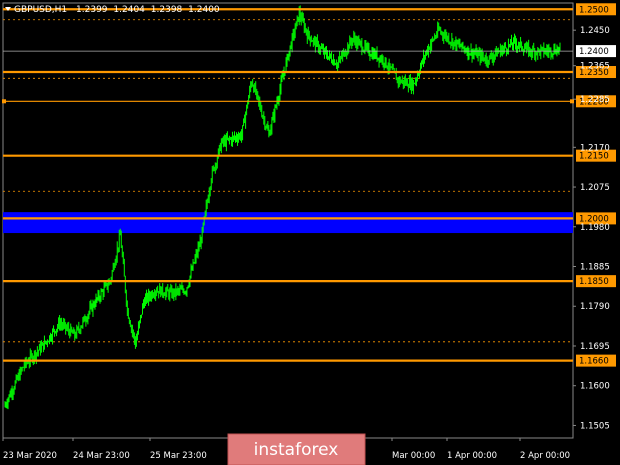  Describe the element at coordinates (595, 100) in the screenshot. I see `y-tick-label: 1.2285` at that location.